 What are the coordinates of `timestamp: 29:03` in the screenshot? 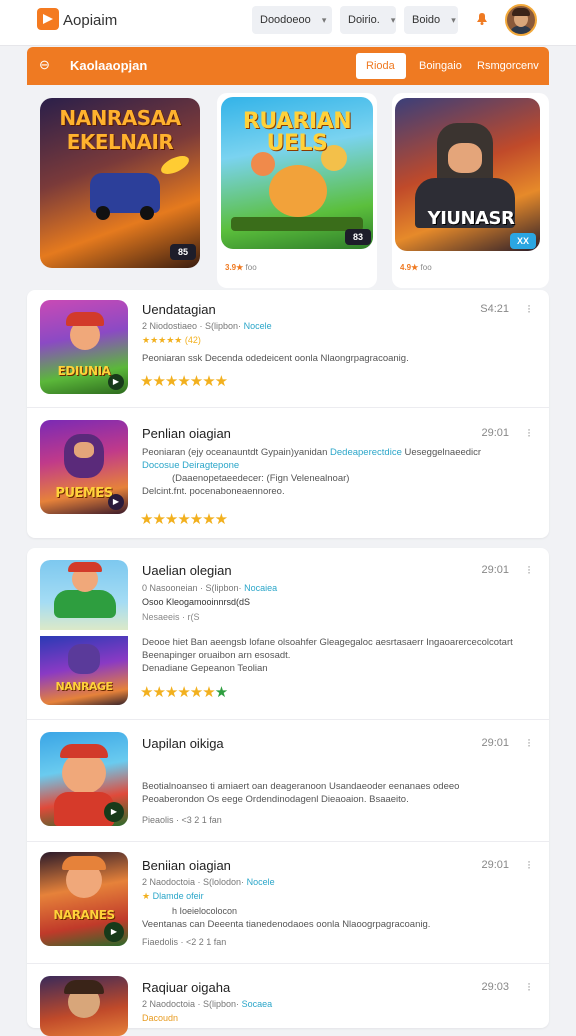 It's located at (495, 987).